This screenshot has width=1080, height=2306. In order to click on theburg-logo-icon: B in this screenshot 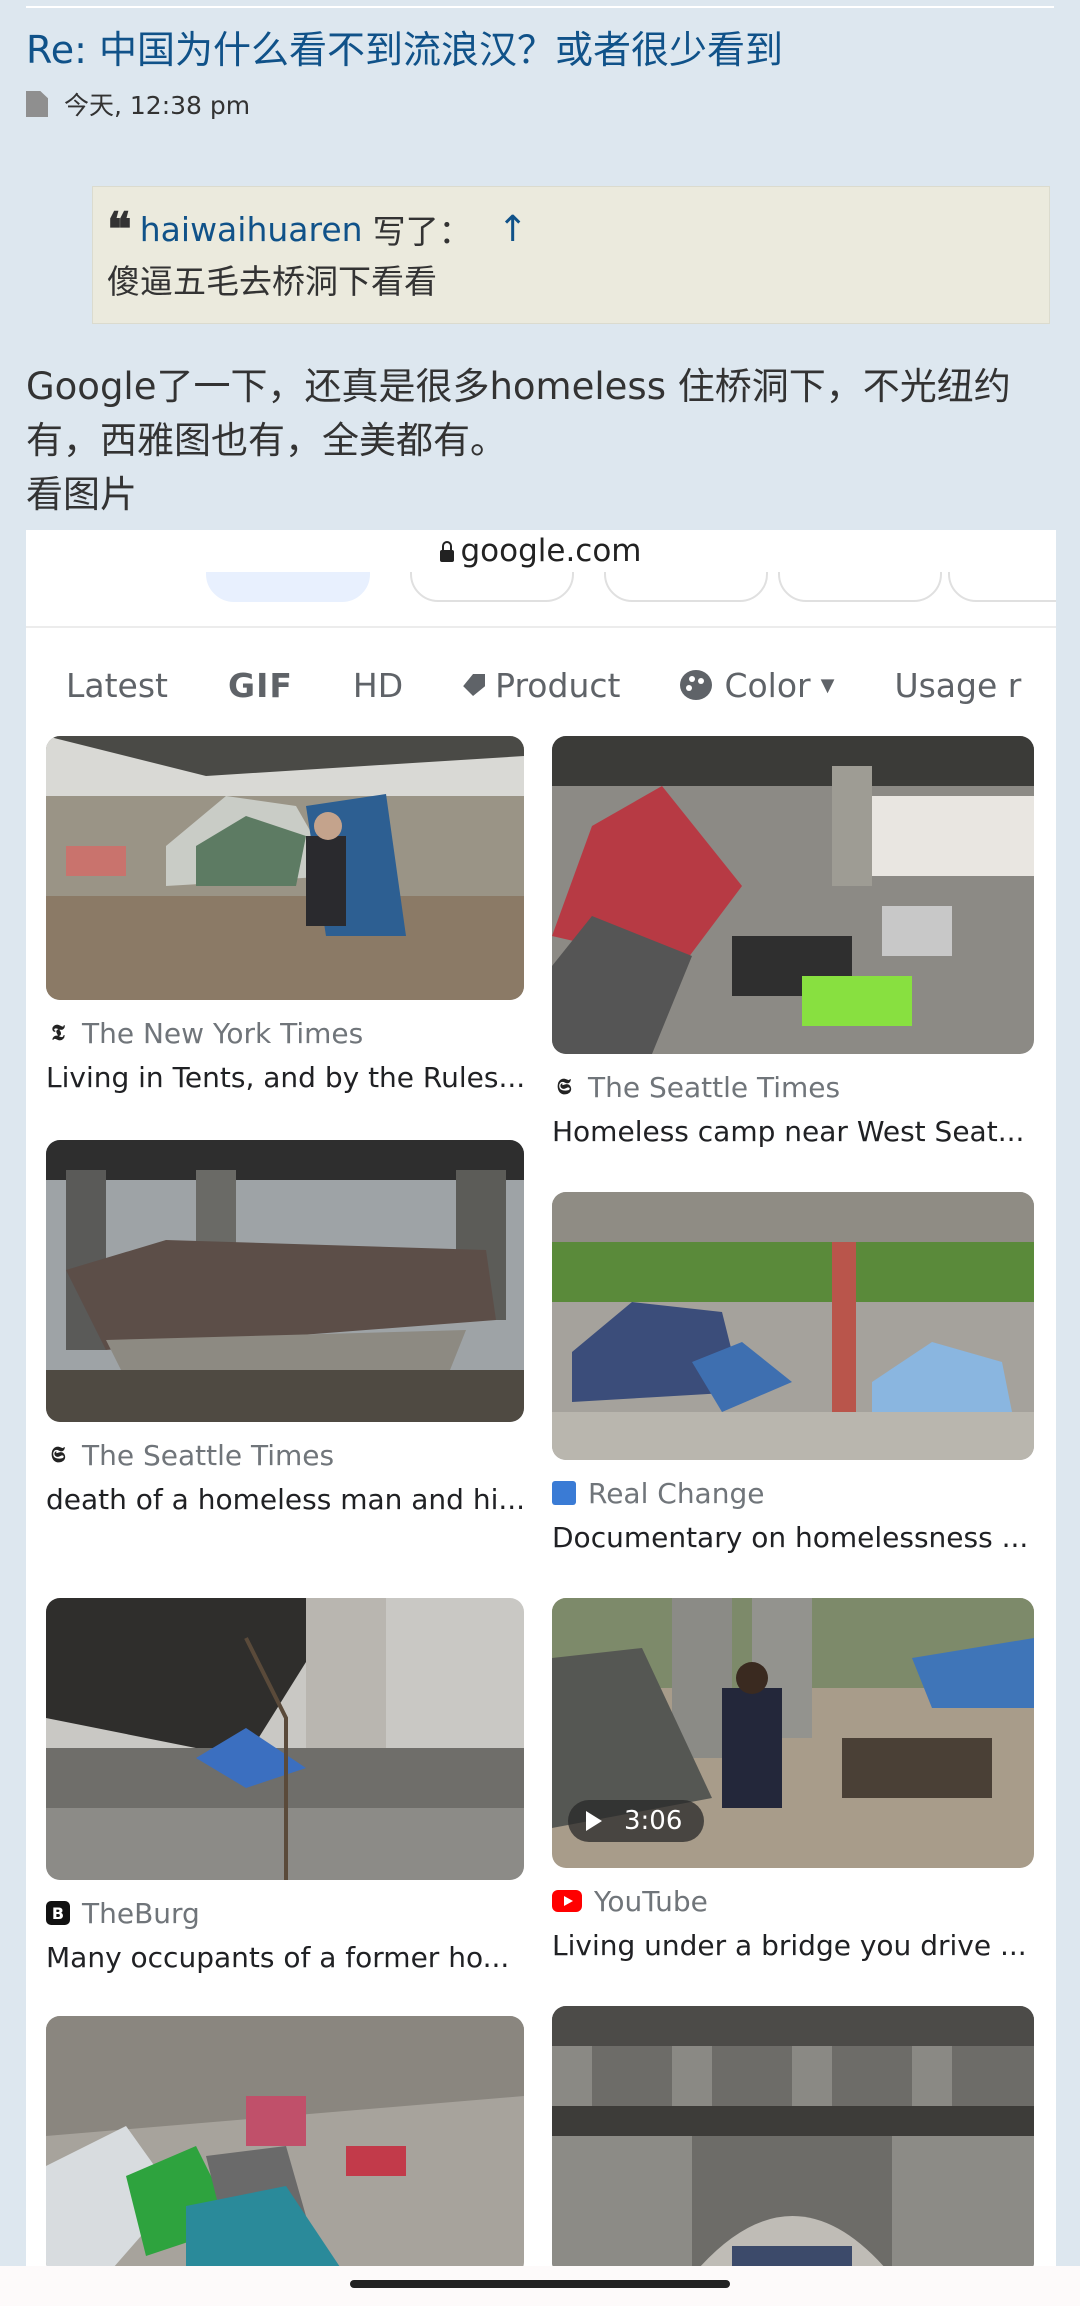, I will do `click(58, 1913)`.